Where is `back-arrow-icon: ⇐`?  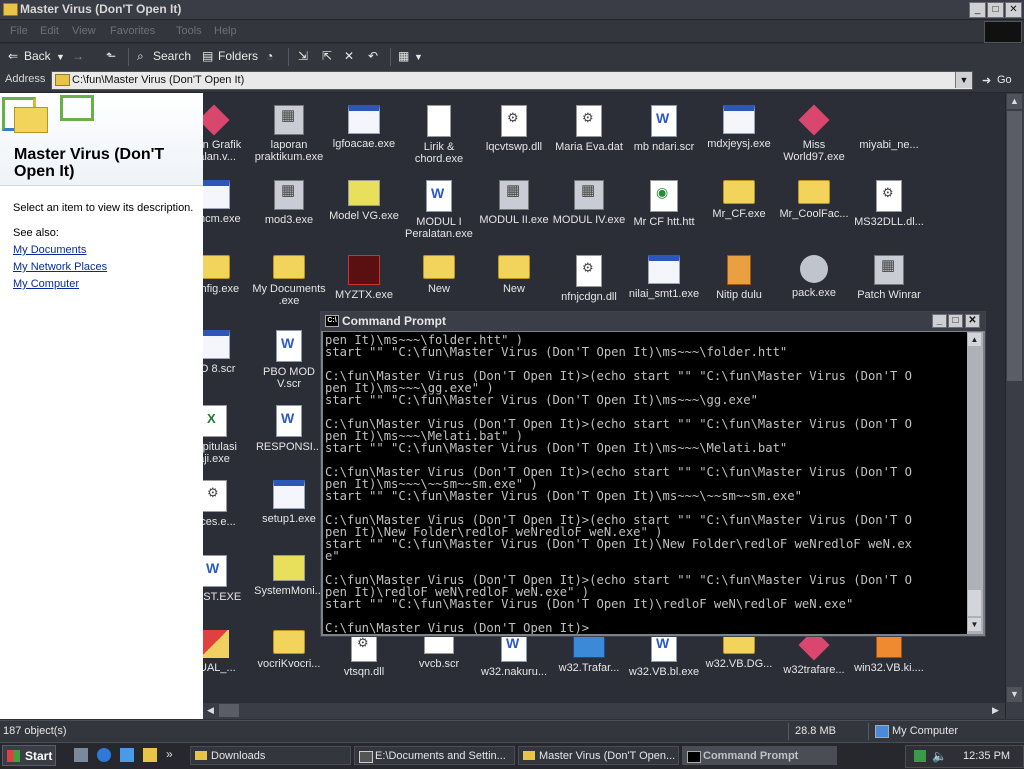
back-arrow-icon: ⇐ is located at coordinates (13, 56).